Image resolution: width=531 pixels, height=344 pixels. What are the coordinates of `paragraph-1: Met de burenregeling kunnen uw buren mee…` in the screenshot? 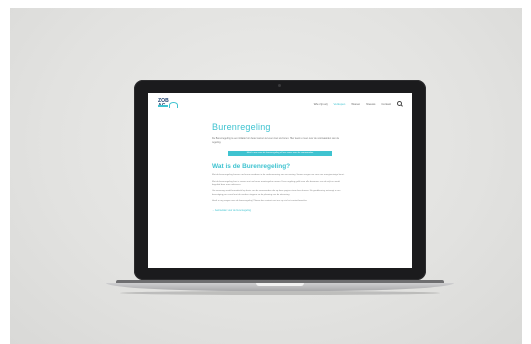 It's located at (278, 175).